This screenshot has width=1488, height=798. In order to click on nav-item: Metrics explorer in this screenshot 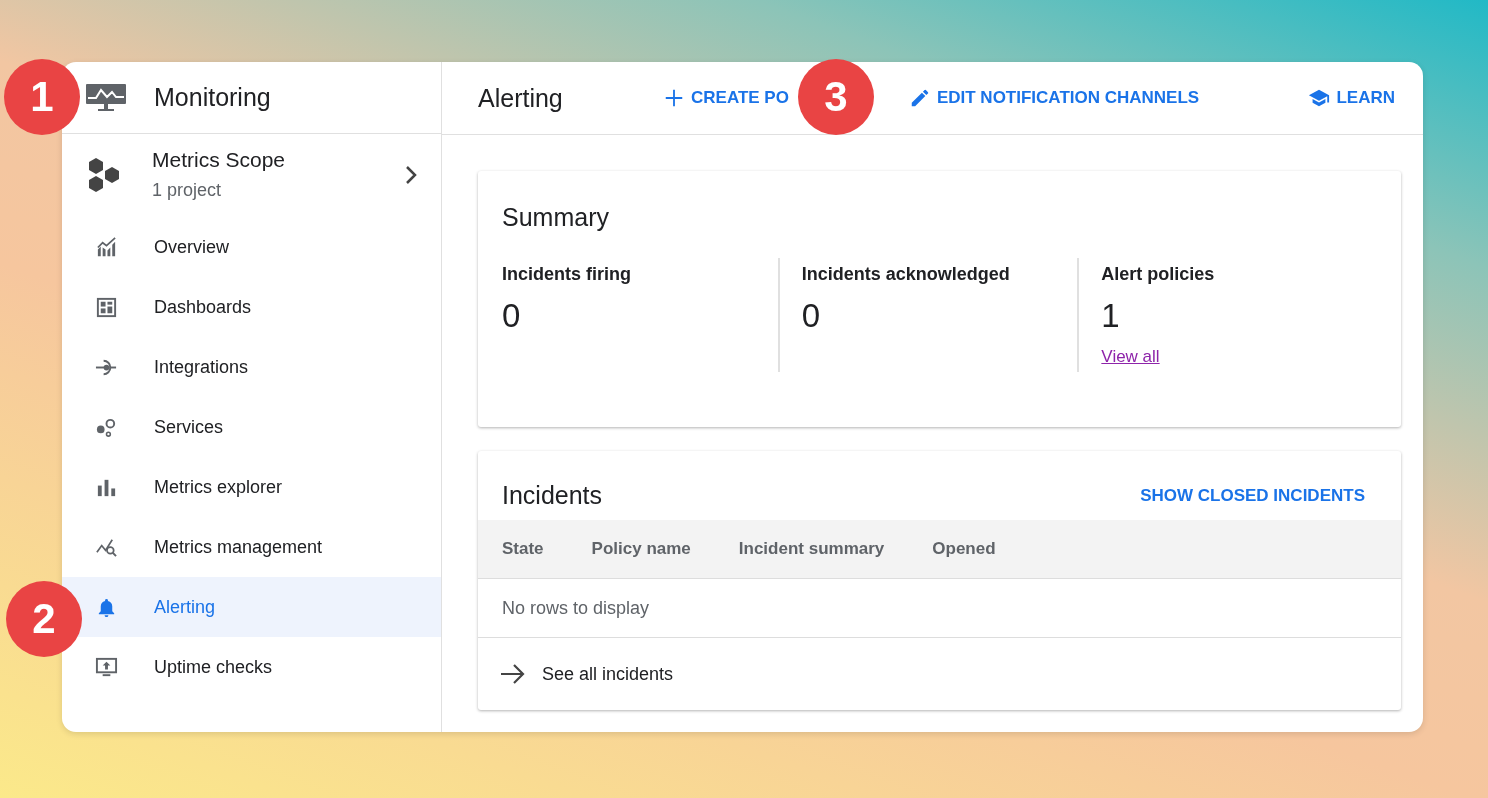, I will do `click(251, 487)`.